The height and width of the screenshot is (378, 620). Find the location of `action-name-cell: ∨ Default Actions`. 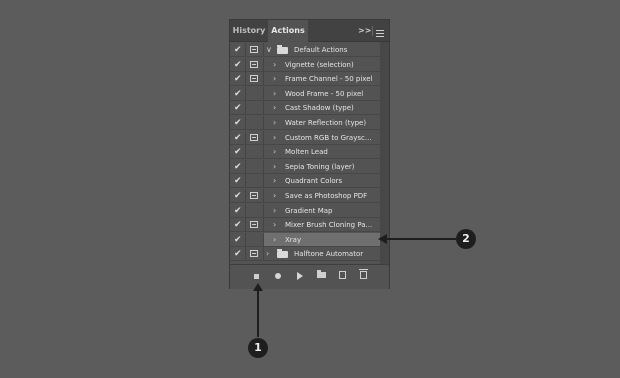

action-name-cell: ∨ Default Actions is located at coordinates (322, 50).